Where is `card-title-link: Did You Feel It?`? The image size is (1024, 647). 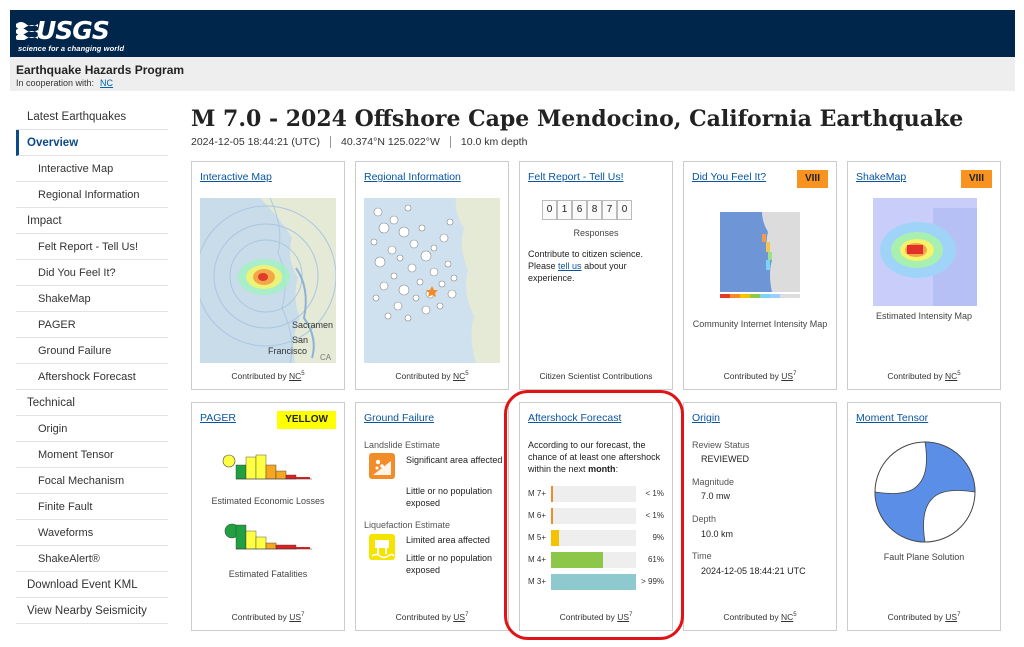
card-title-link: Did You Feel It? is located at coordinates (729, 177).